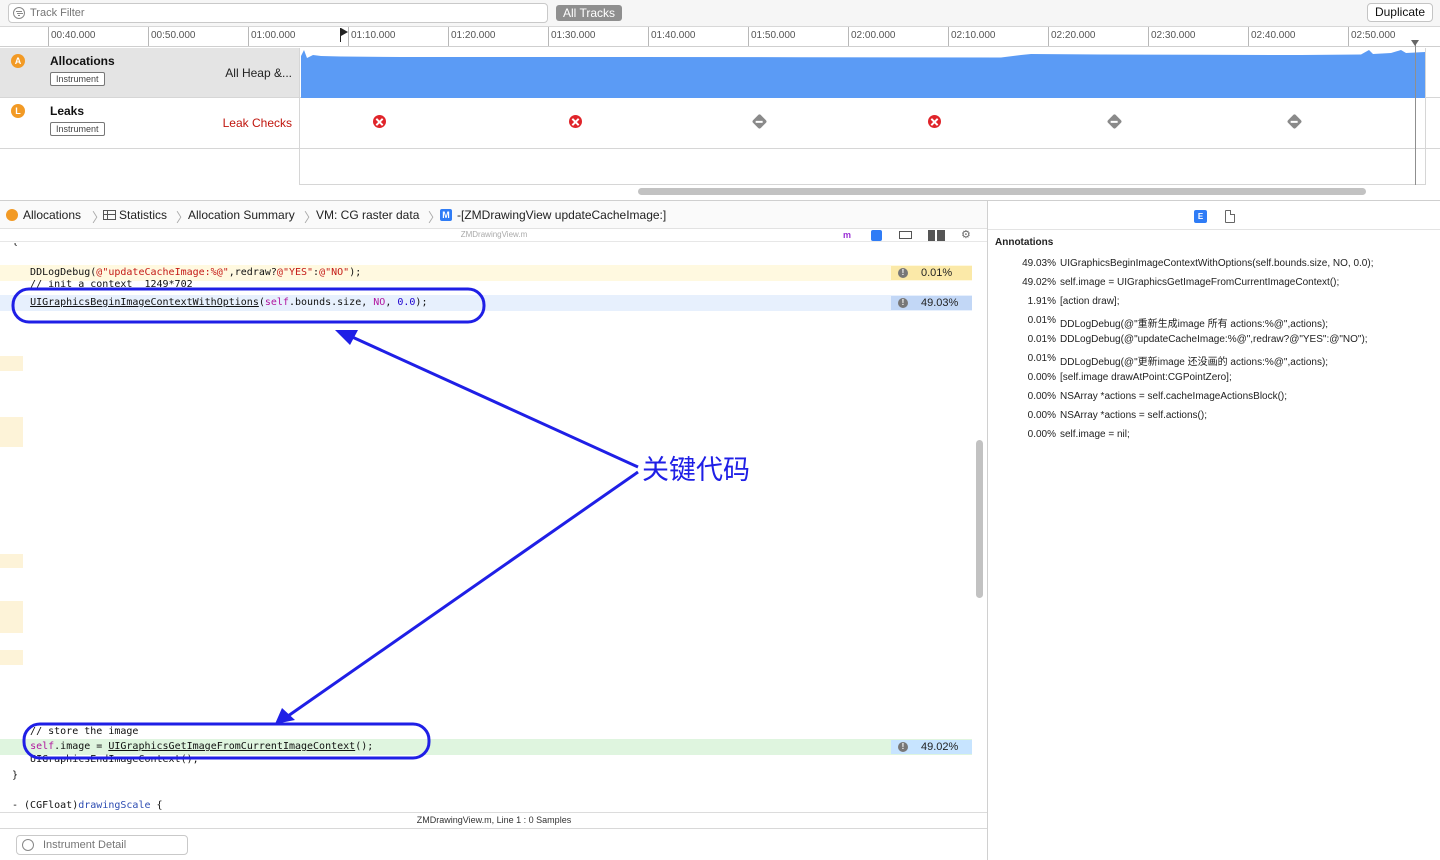  I want to click on horizontal-scrollbar, so click(1002, 191).